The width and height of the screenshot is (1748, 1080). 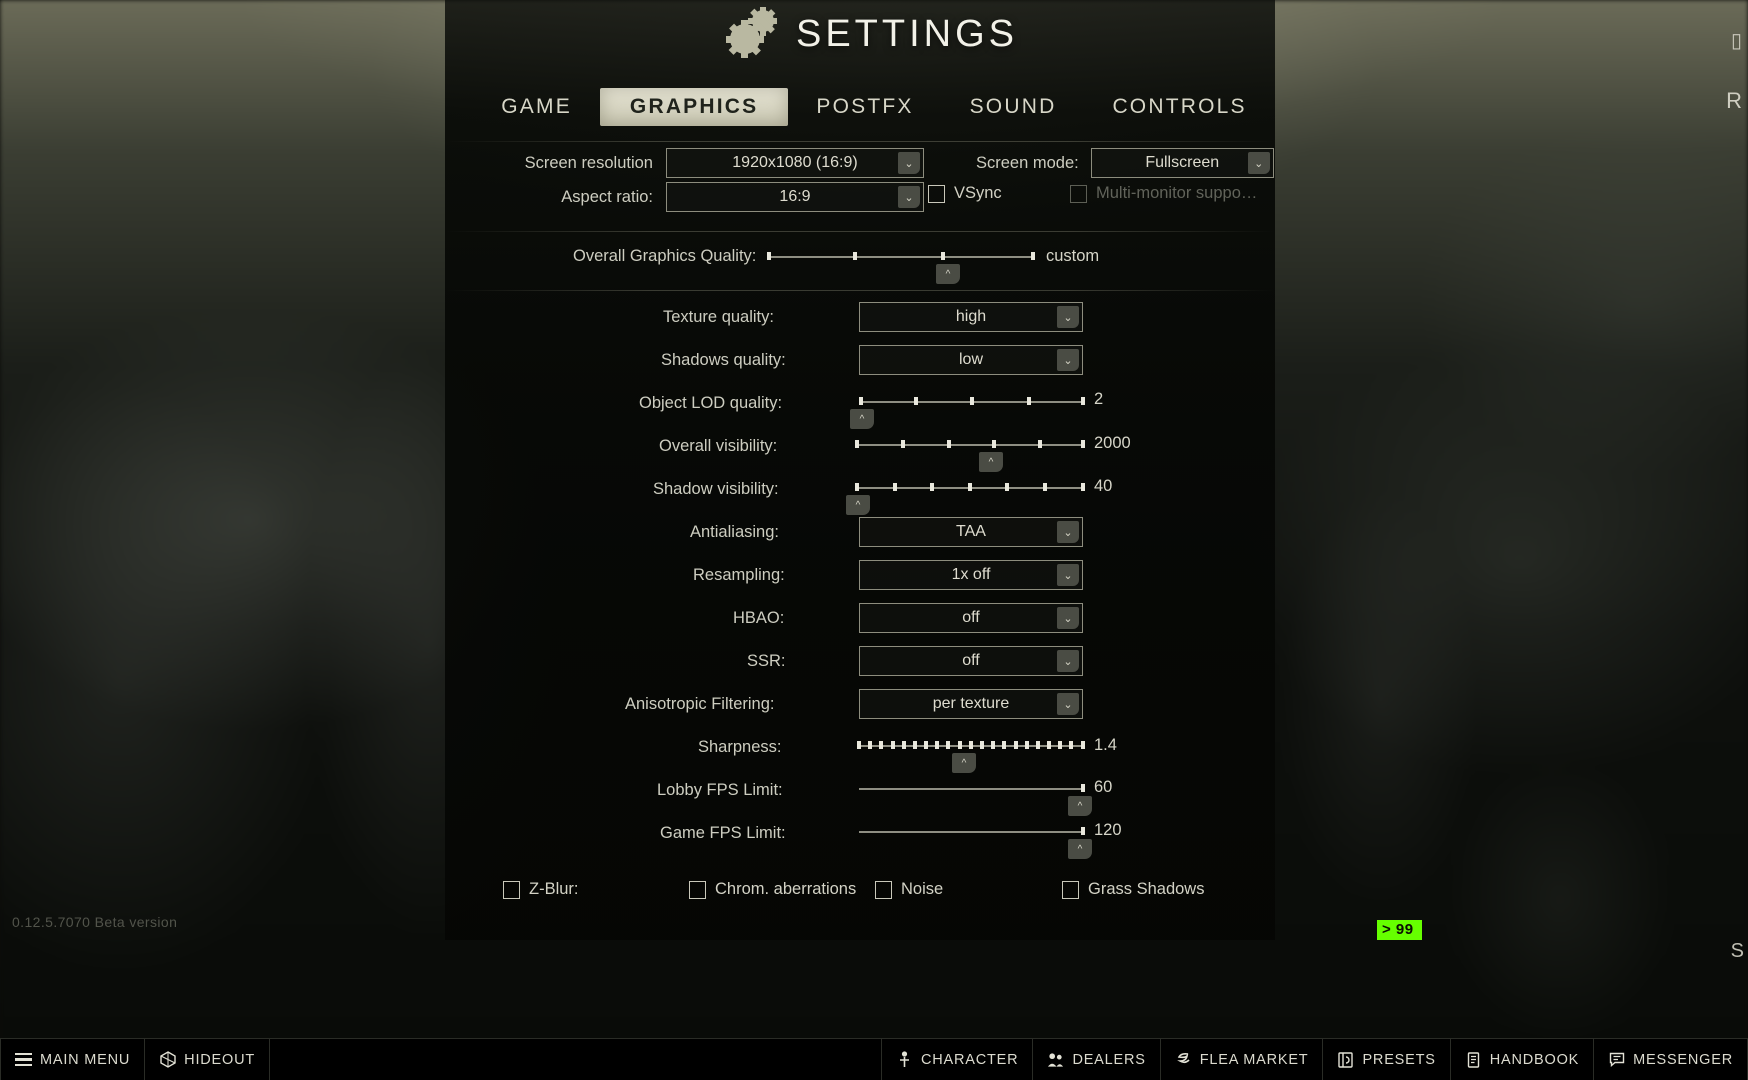 What do you see at coordinates (975, 800) in the screenshot?
I see `lobby-fps-limit-slider: ^` at bounding box center [975, 800].